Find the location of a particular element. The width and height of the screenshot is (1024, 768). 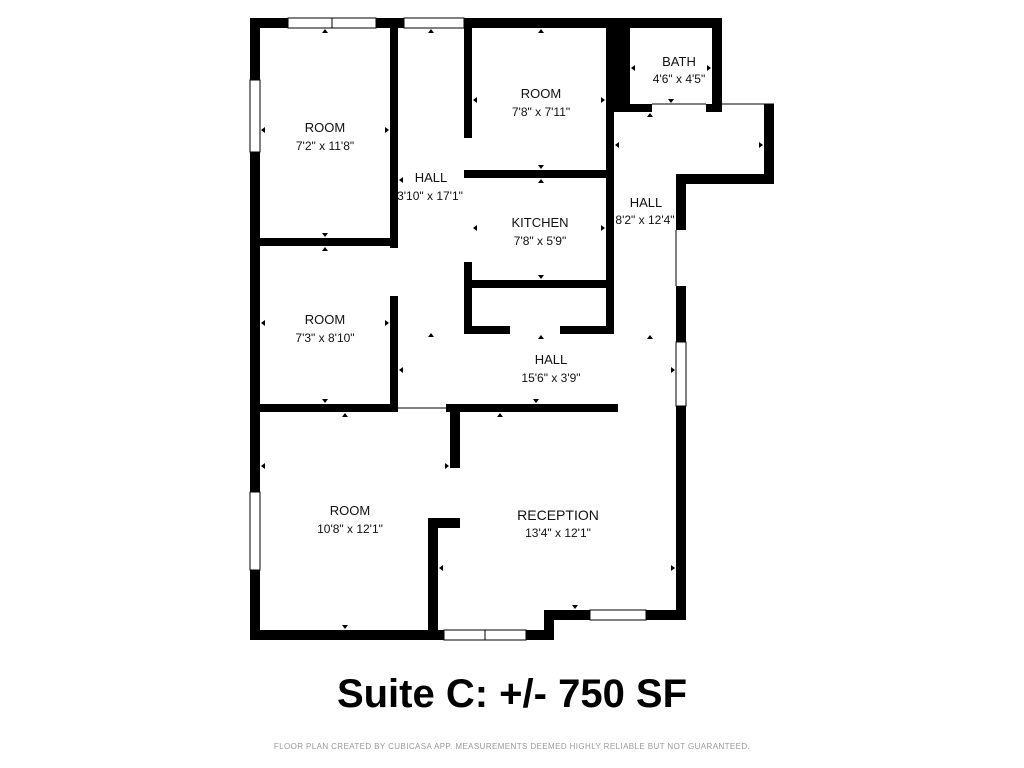

room-2-name: ROOM is located at coordinates (325, 319).